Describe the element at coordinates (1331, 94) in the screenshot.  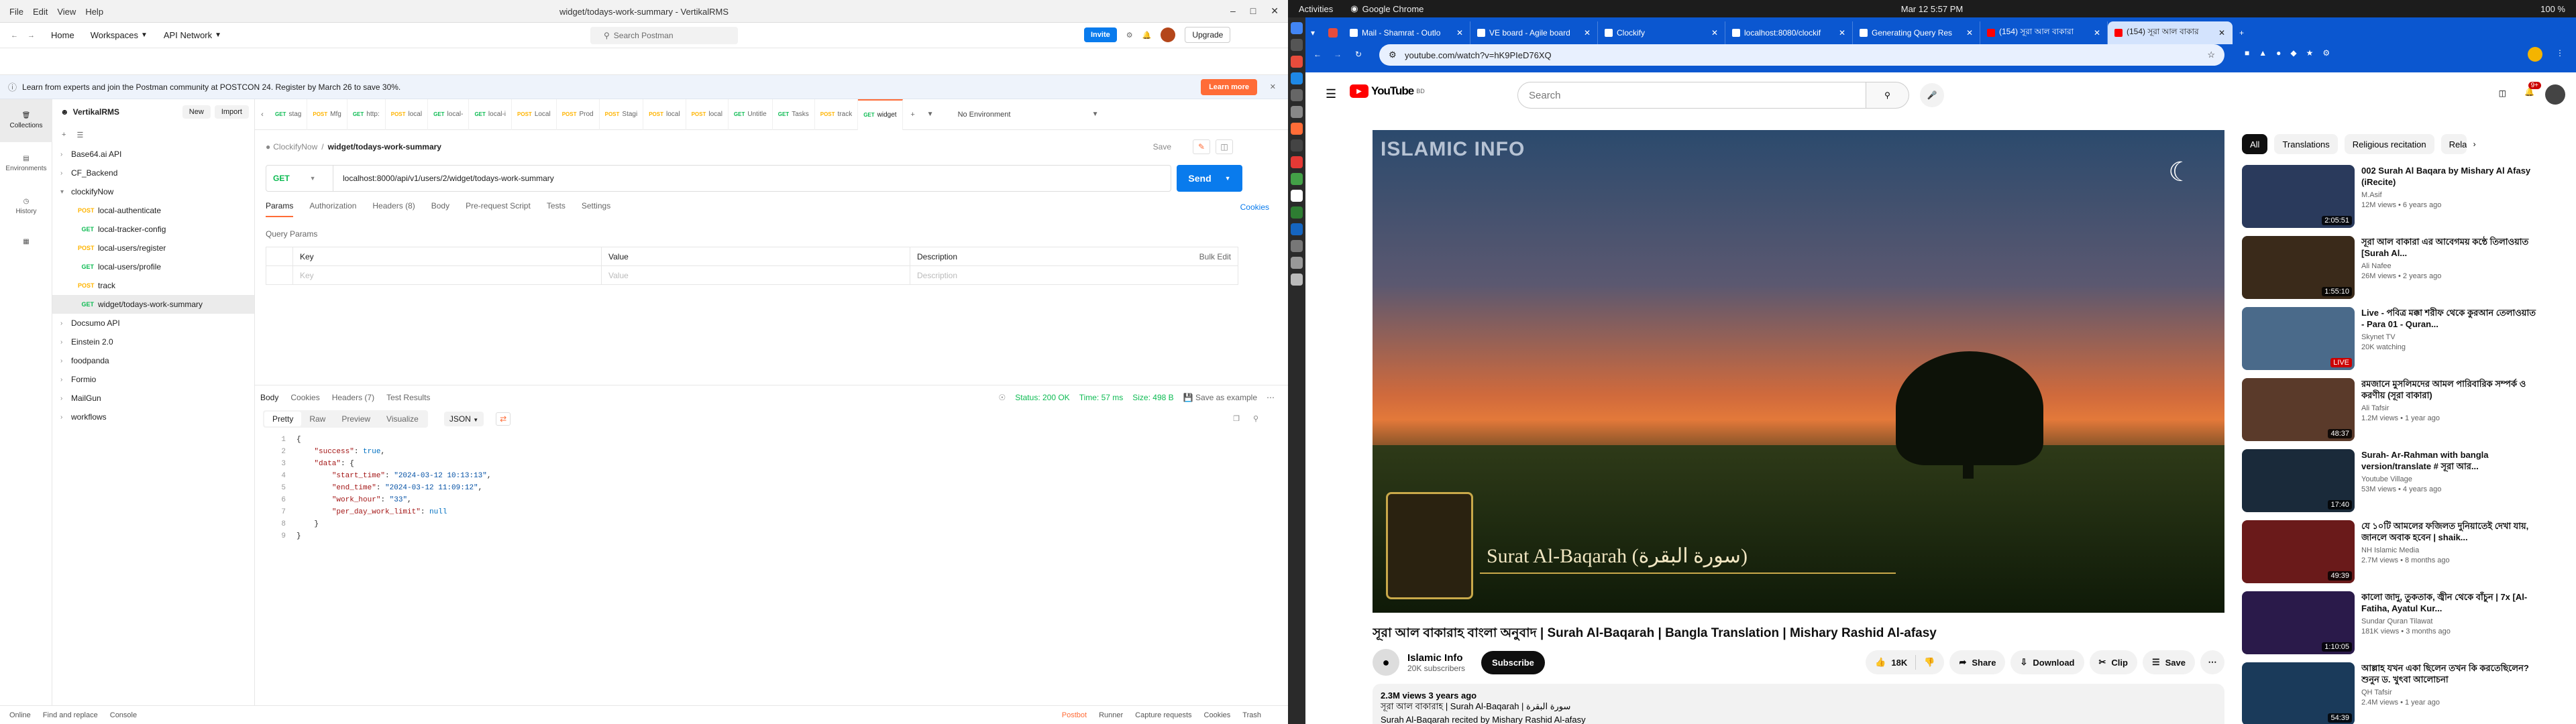
I see `hamburger-icon: ☰` at that location.